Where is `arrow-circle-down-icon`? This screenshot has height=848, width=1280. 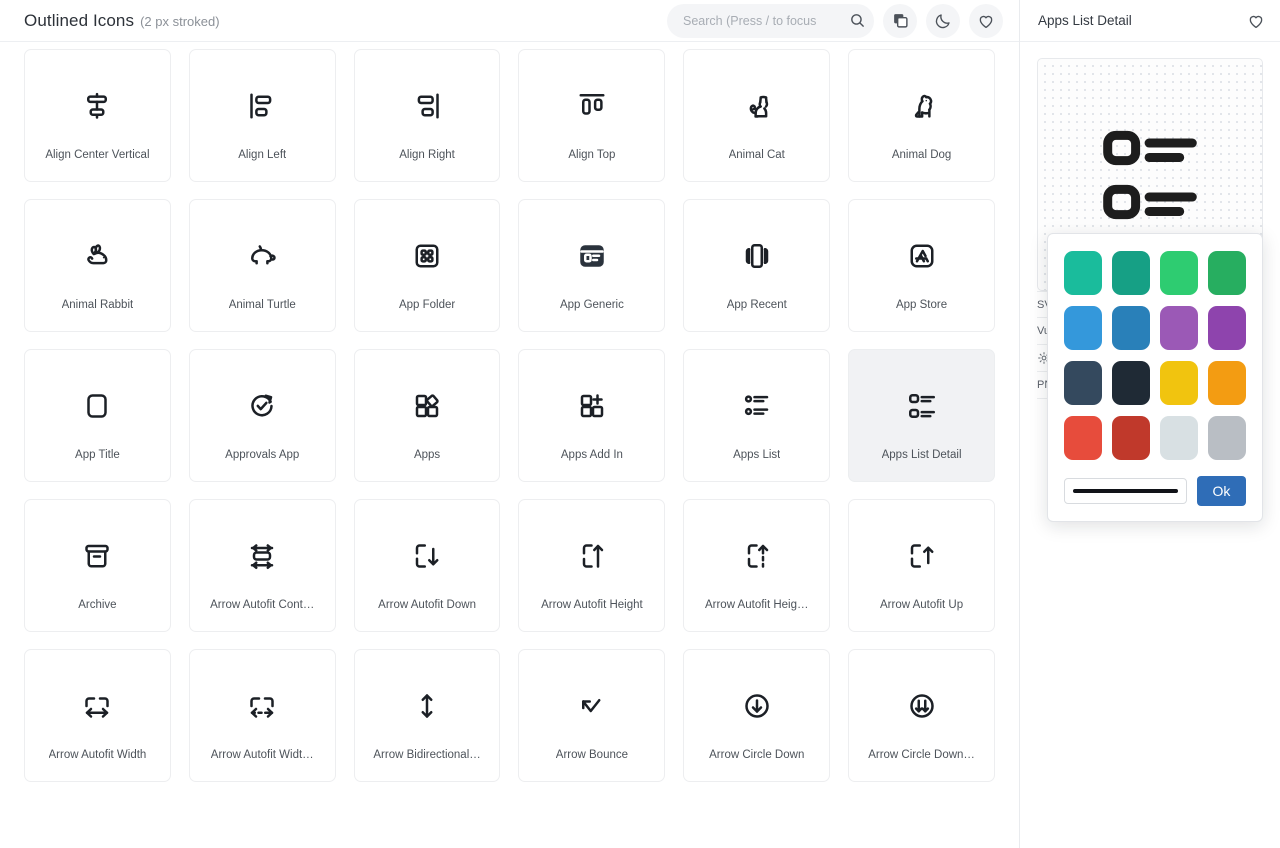
arrow-circle-down-icon is located at coordinates (756, 705).